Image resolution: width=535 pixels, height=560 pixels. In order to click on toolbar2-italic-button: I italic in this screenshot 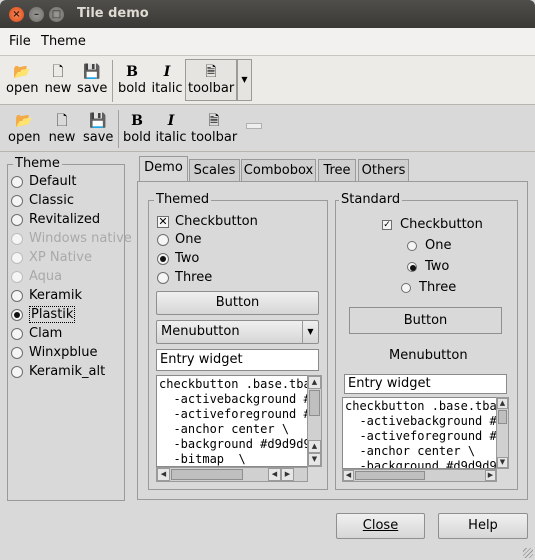, I will do `click(171, 128)`.